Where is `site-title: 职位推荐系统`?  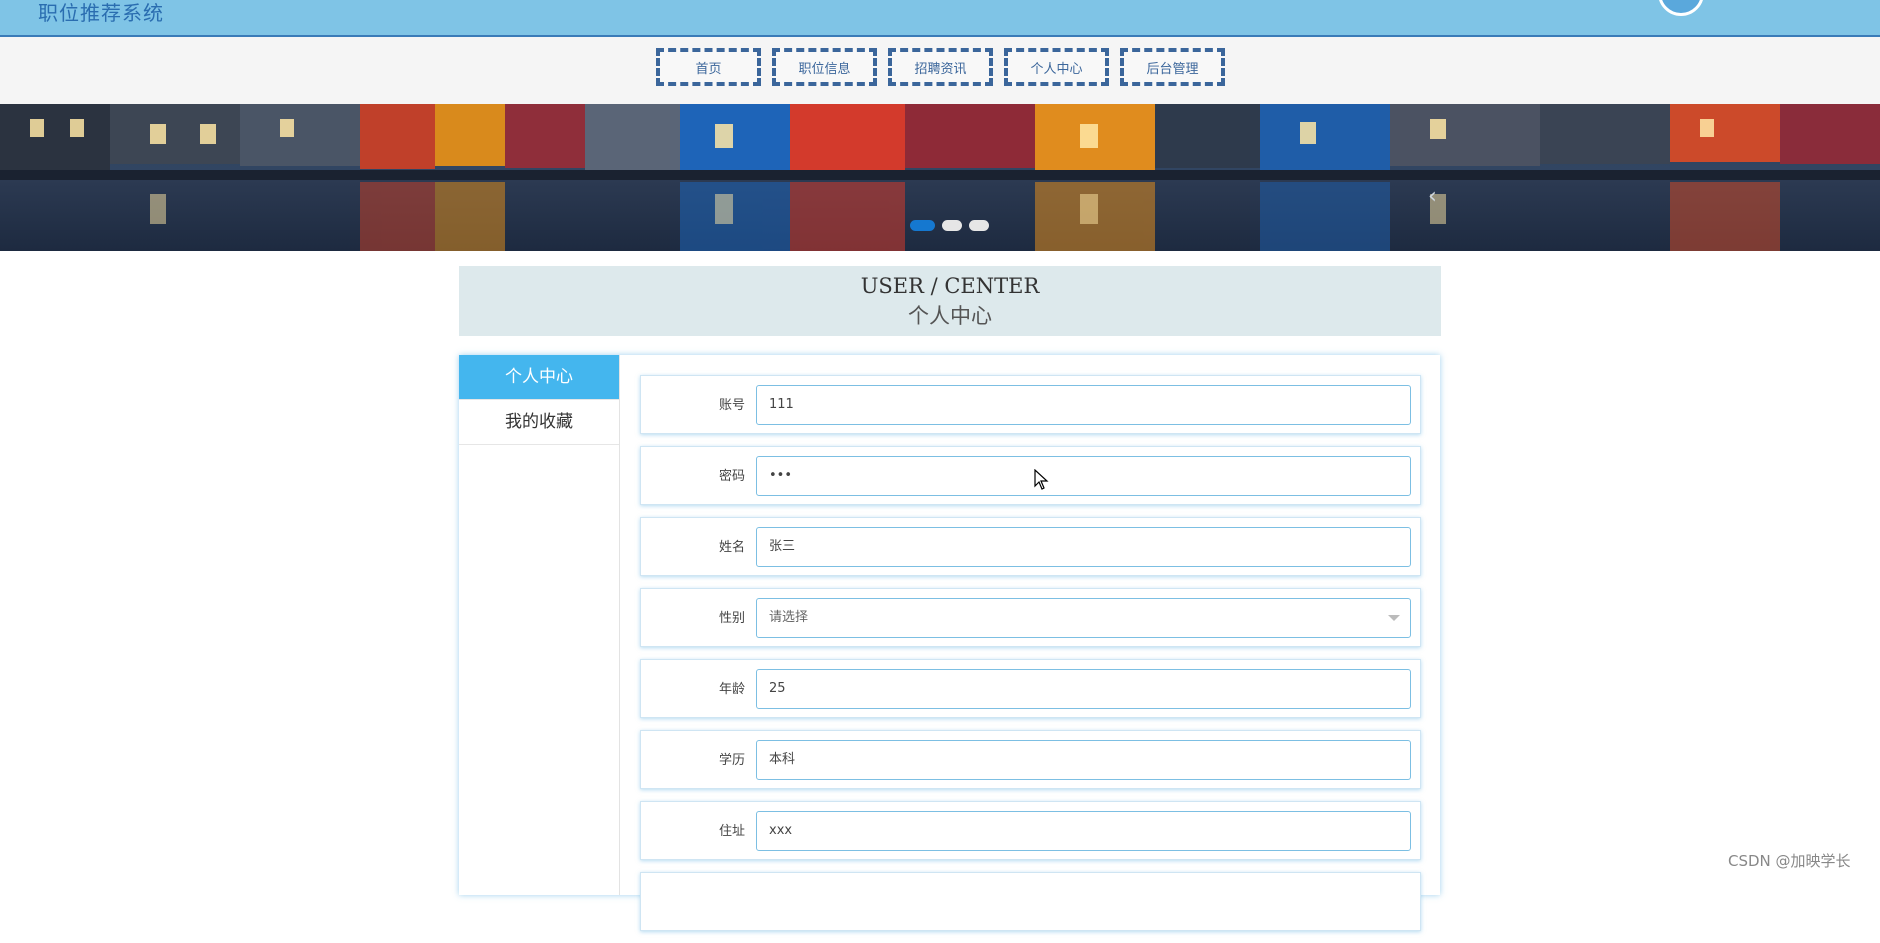
site-title: 职位推荐系统 is located at coordinates (101, 13).